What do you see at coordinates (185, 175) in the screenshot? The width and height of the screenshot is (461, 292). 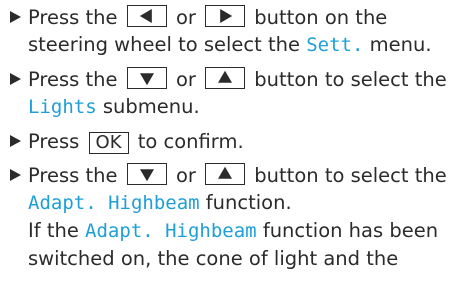 I see `step-4-or: or` at bounding box center [185, 175].